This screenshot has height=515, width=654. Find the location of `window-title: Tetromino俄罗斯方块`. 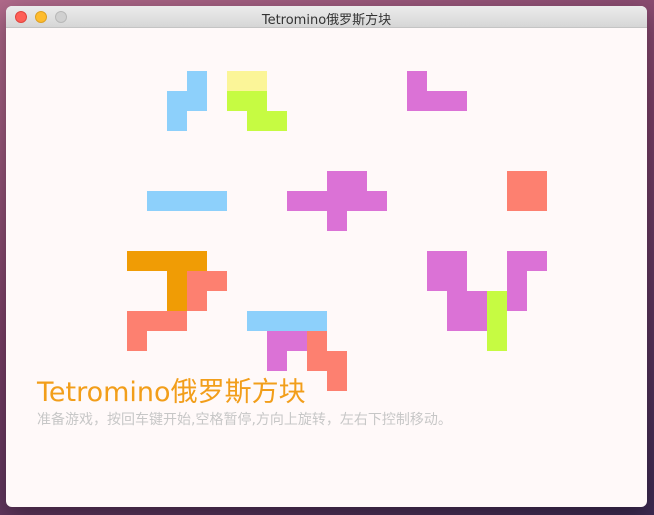

window-title: Tetromino俄罗斯方块 is located at coordinates (326, 20).